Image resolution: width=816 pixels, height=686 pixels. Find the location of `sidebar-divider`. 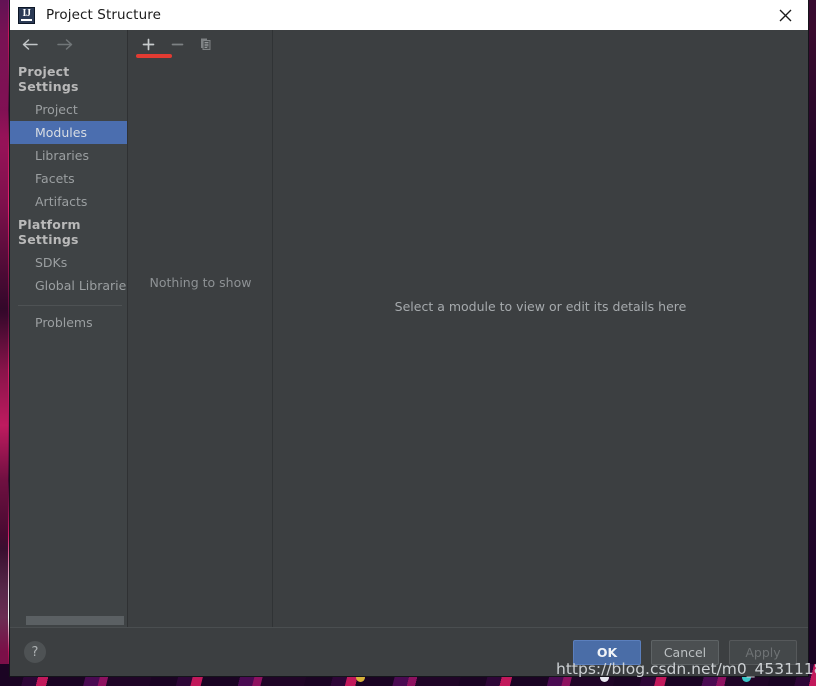

sidebar-divider is located at coordinates (70, 305).